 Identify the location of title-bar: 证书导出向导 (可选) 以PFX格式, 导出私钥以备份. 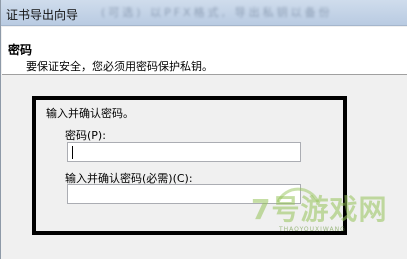
(204, 13).